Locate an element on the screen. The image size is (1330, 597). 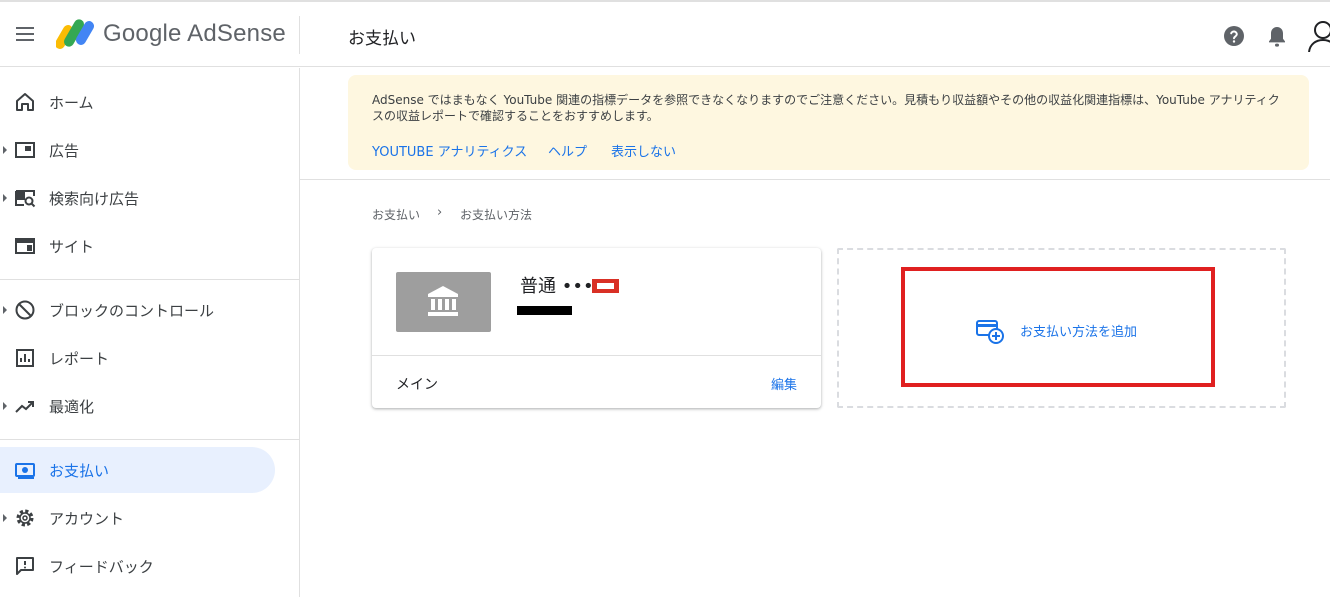
sidebar-item-label: サイト is located at coordinates (72, 247).